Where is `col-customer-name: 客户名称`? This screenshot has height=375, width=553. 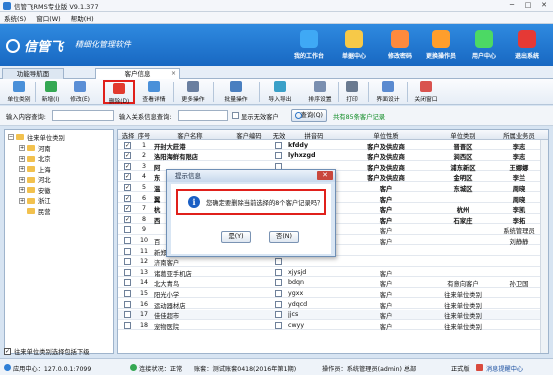 col-customer-name: 客户名称 is located at coordinates (190, 135).